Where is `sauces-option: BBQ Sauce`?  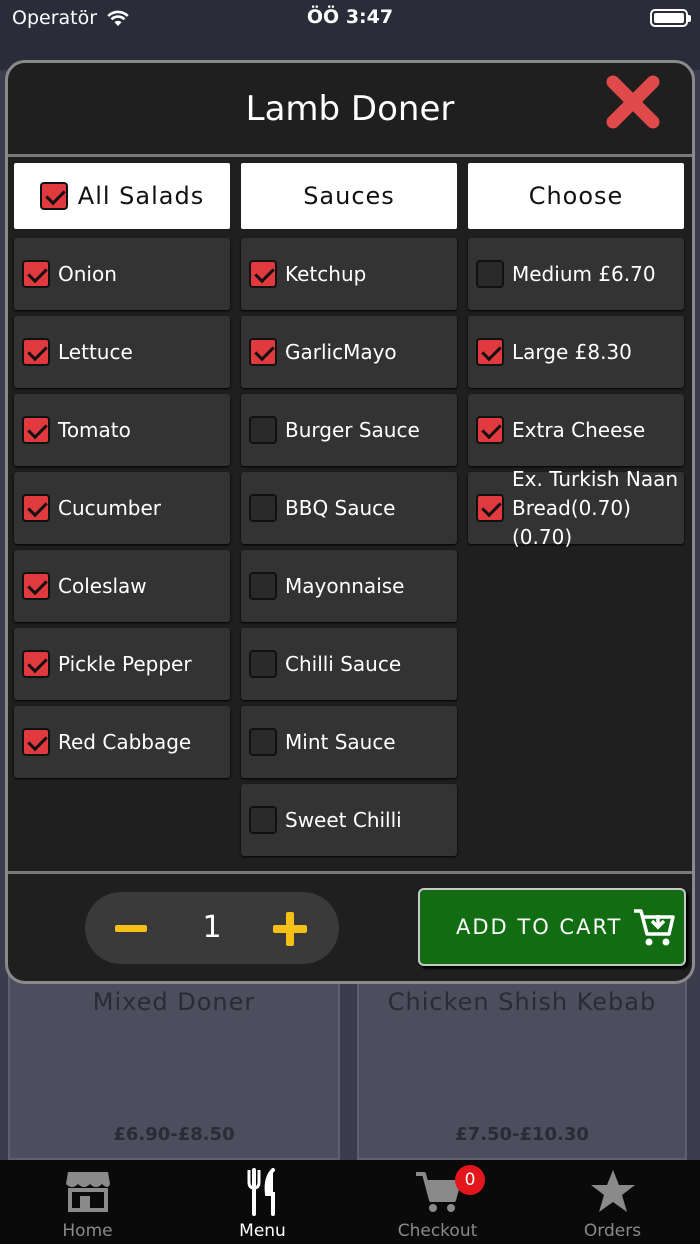
sauces-option: BBQ Sauce is located at coordinates (349, 508).